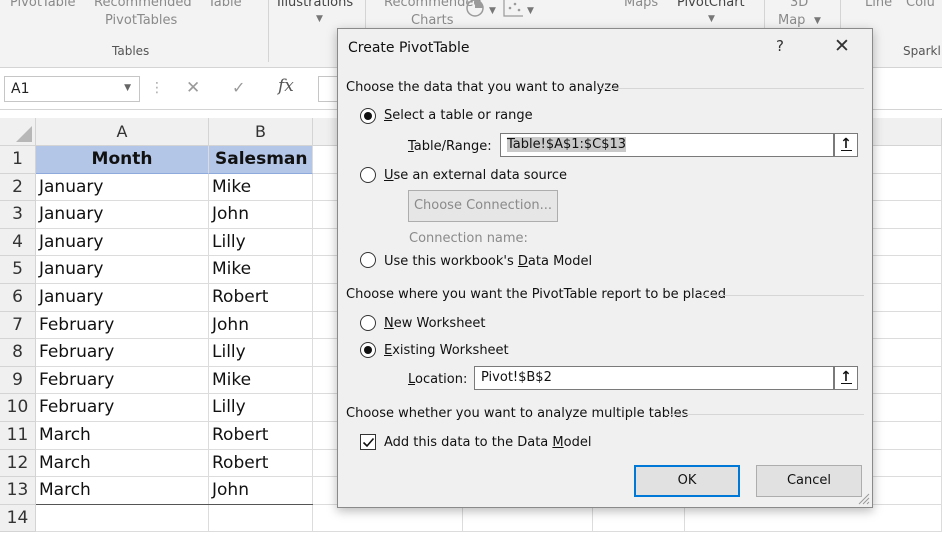 The width and height of the screenshot is (942, 538). Describe the element at coordinates (18, 160) in the screenshot. I see `row-header: 1` at that location.